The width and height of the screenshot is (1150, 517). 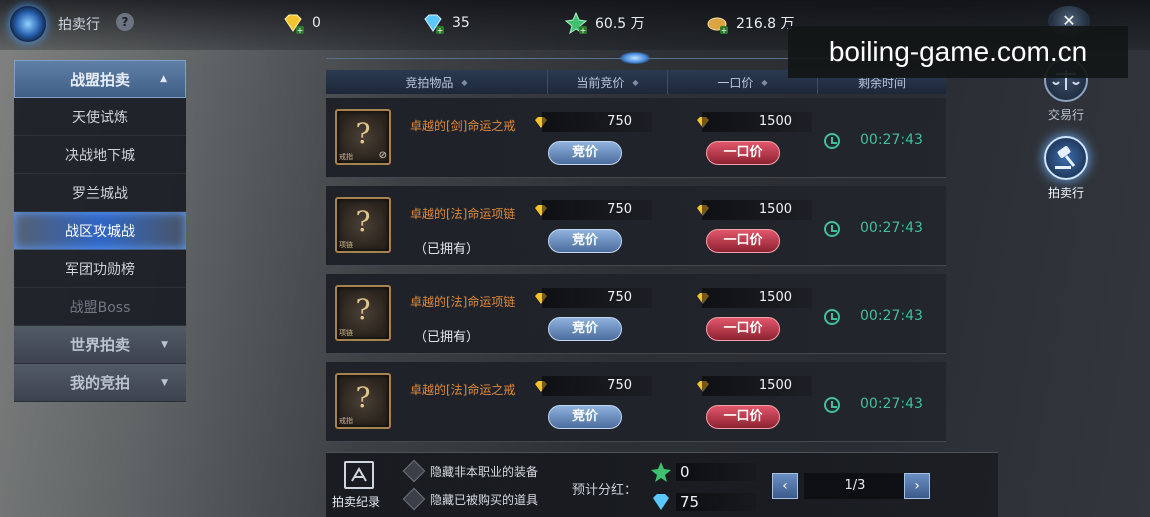 What do you see at coordinates (600, 82) in the screenshot?
I see `col-current-bid-label: 当前竞价` at bounding box center [600, 82].